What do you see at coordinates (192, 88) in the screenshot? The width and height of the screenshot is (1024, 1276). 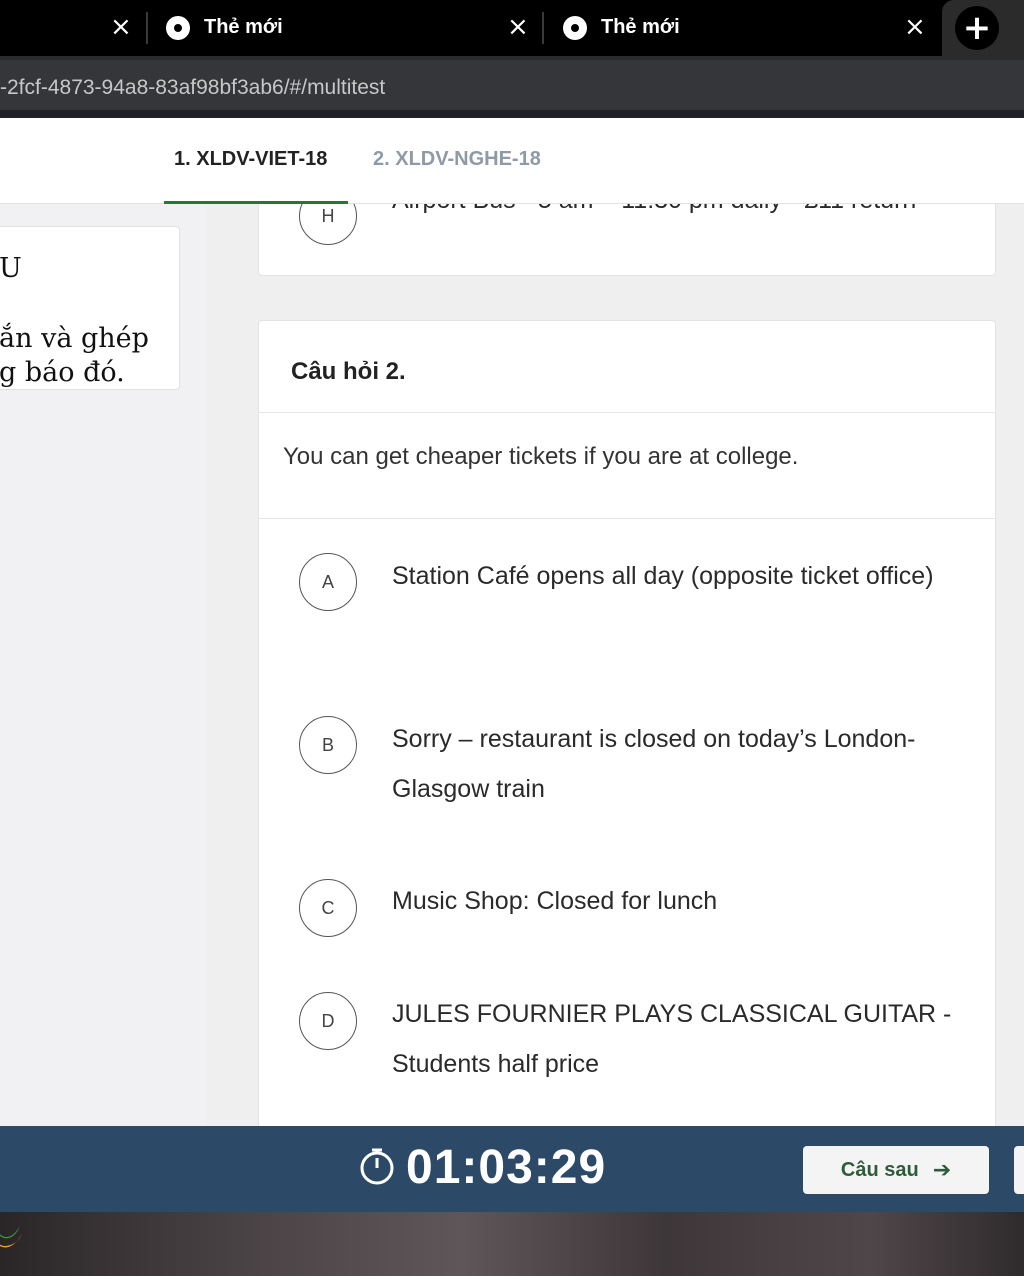 I see `url-text: -2fcf-4873-94a8-83af98bf3ab6/#/multitest` at bounding box center [192, 88].